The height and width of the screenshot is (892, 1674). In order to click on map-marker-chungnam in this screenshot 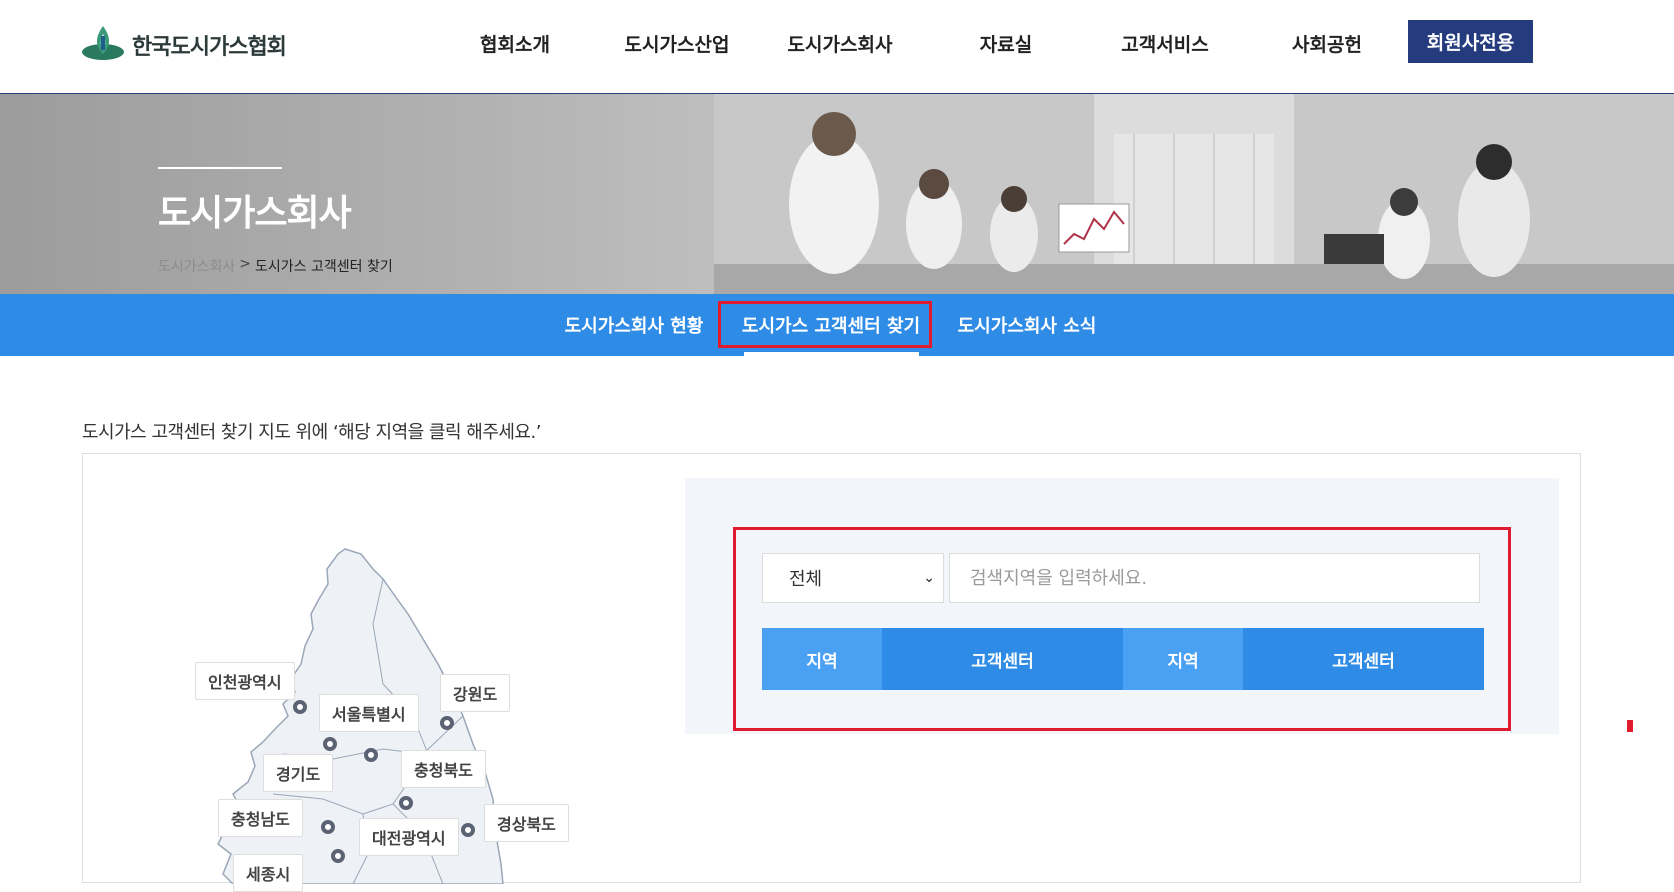, I will do `click(328, 827)`.